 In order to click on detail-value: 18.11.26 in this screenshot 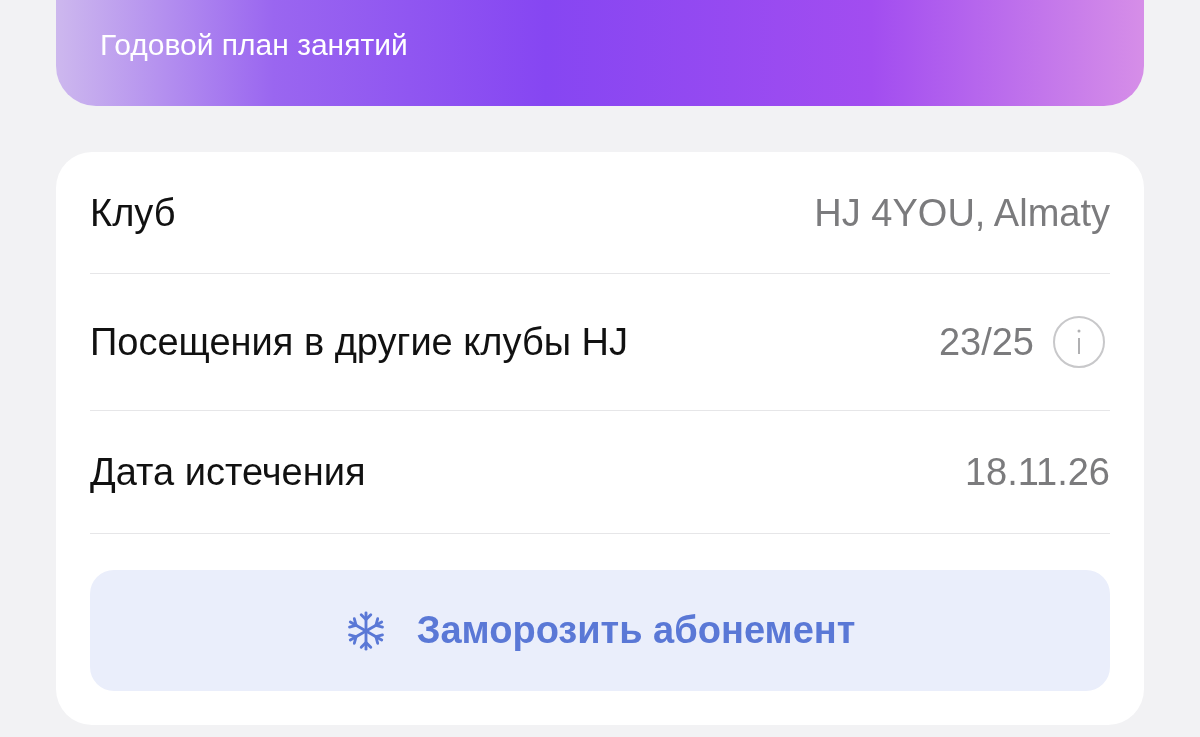, I will do `click(1037, 472)`.